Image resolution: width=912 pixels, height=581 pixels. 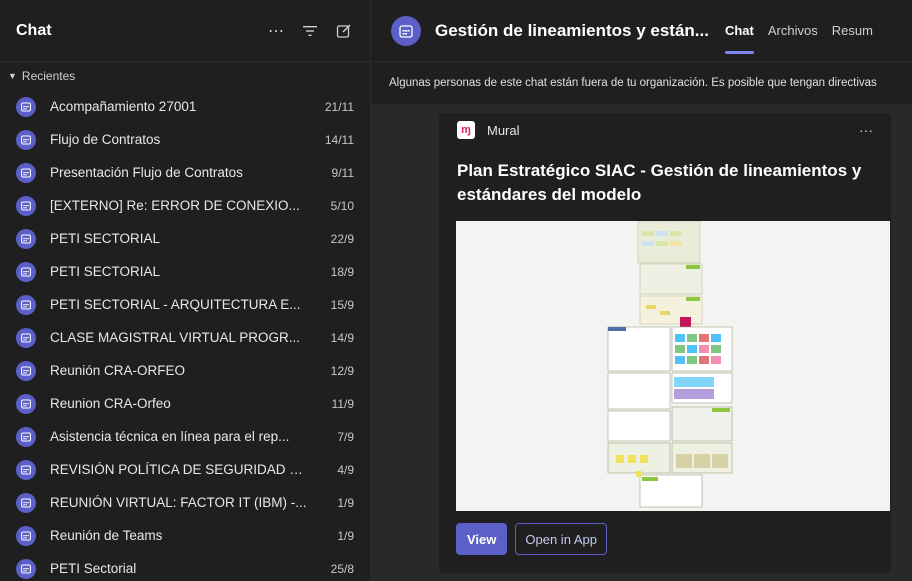 I want to click on more-icon: ⋯, so click(x=276, y=31).